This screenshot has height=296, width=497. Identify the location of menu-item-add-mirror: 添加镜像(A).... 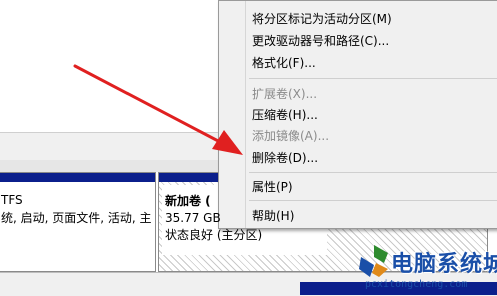
(291, 136).